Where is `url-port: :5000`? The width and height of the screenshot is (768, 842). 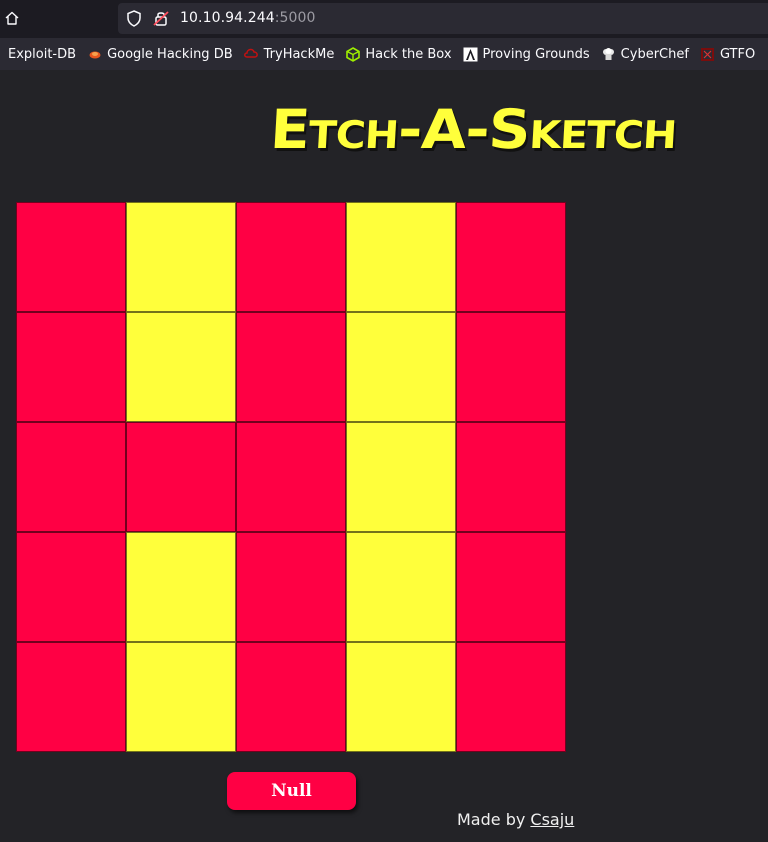
url-port: :5000 is located at coordinates (295, 18).